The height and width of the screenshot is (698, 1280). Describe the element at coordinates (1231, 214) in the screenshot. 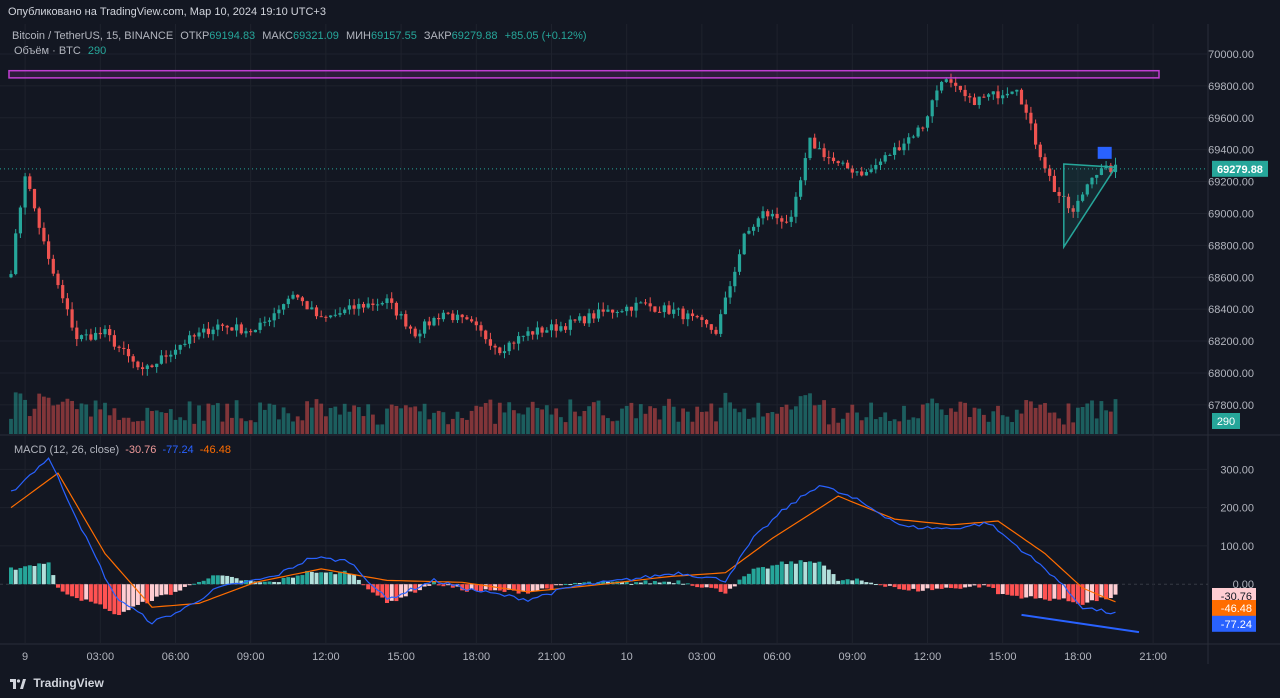

I see `price-tick-label: 69000.00` at that location.